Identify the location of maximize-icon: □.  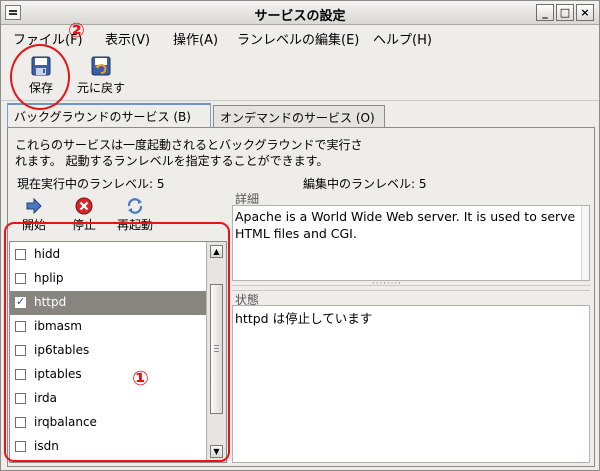
(565, 12).